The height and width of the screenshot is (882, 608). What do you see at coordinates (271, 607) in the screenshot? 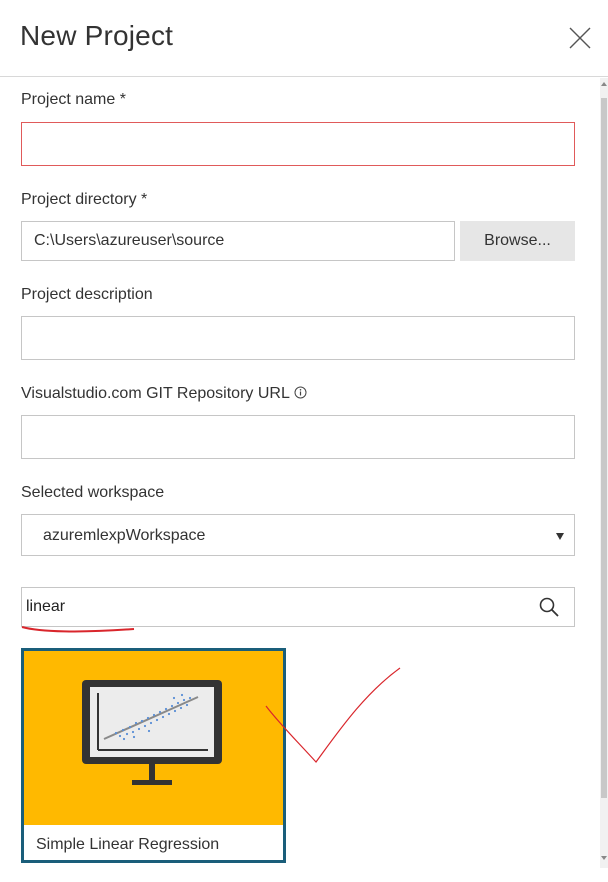
I see `template-search-input` at bounding box center [271, 607].